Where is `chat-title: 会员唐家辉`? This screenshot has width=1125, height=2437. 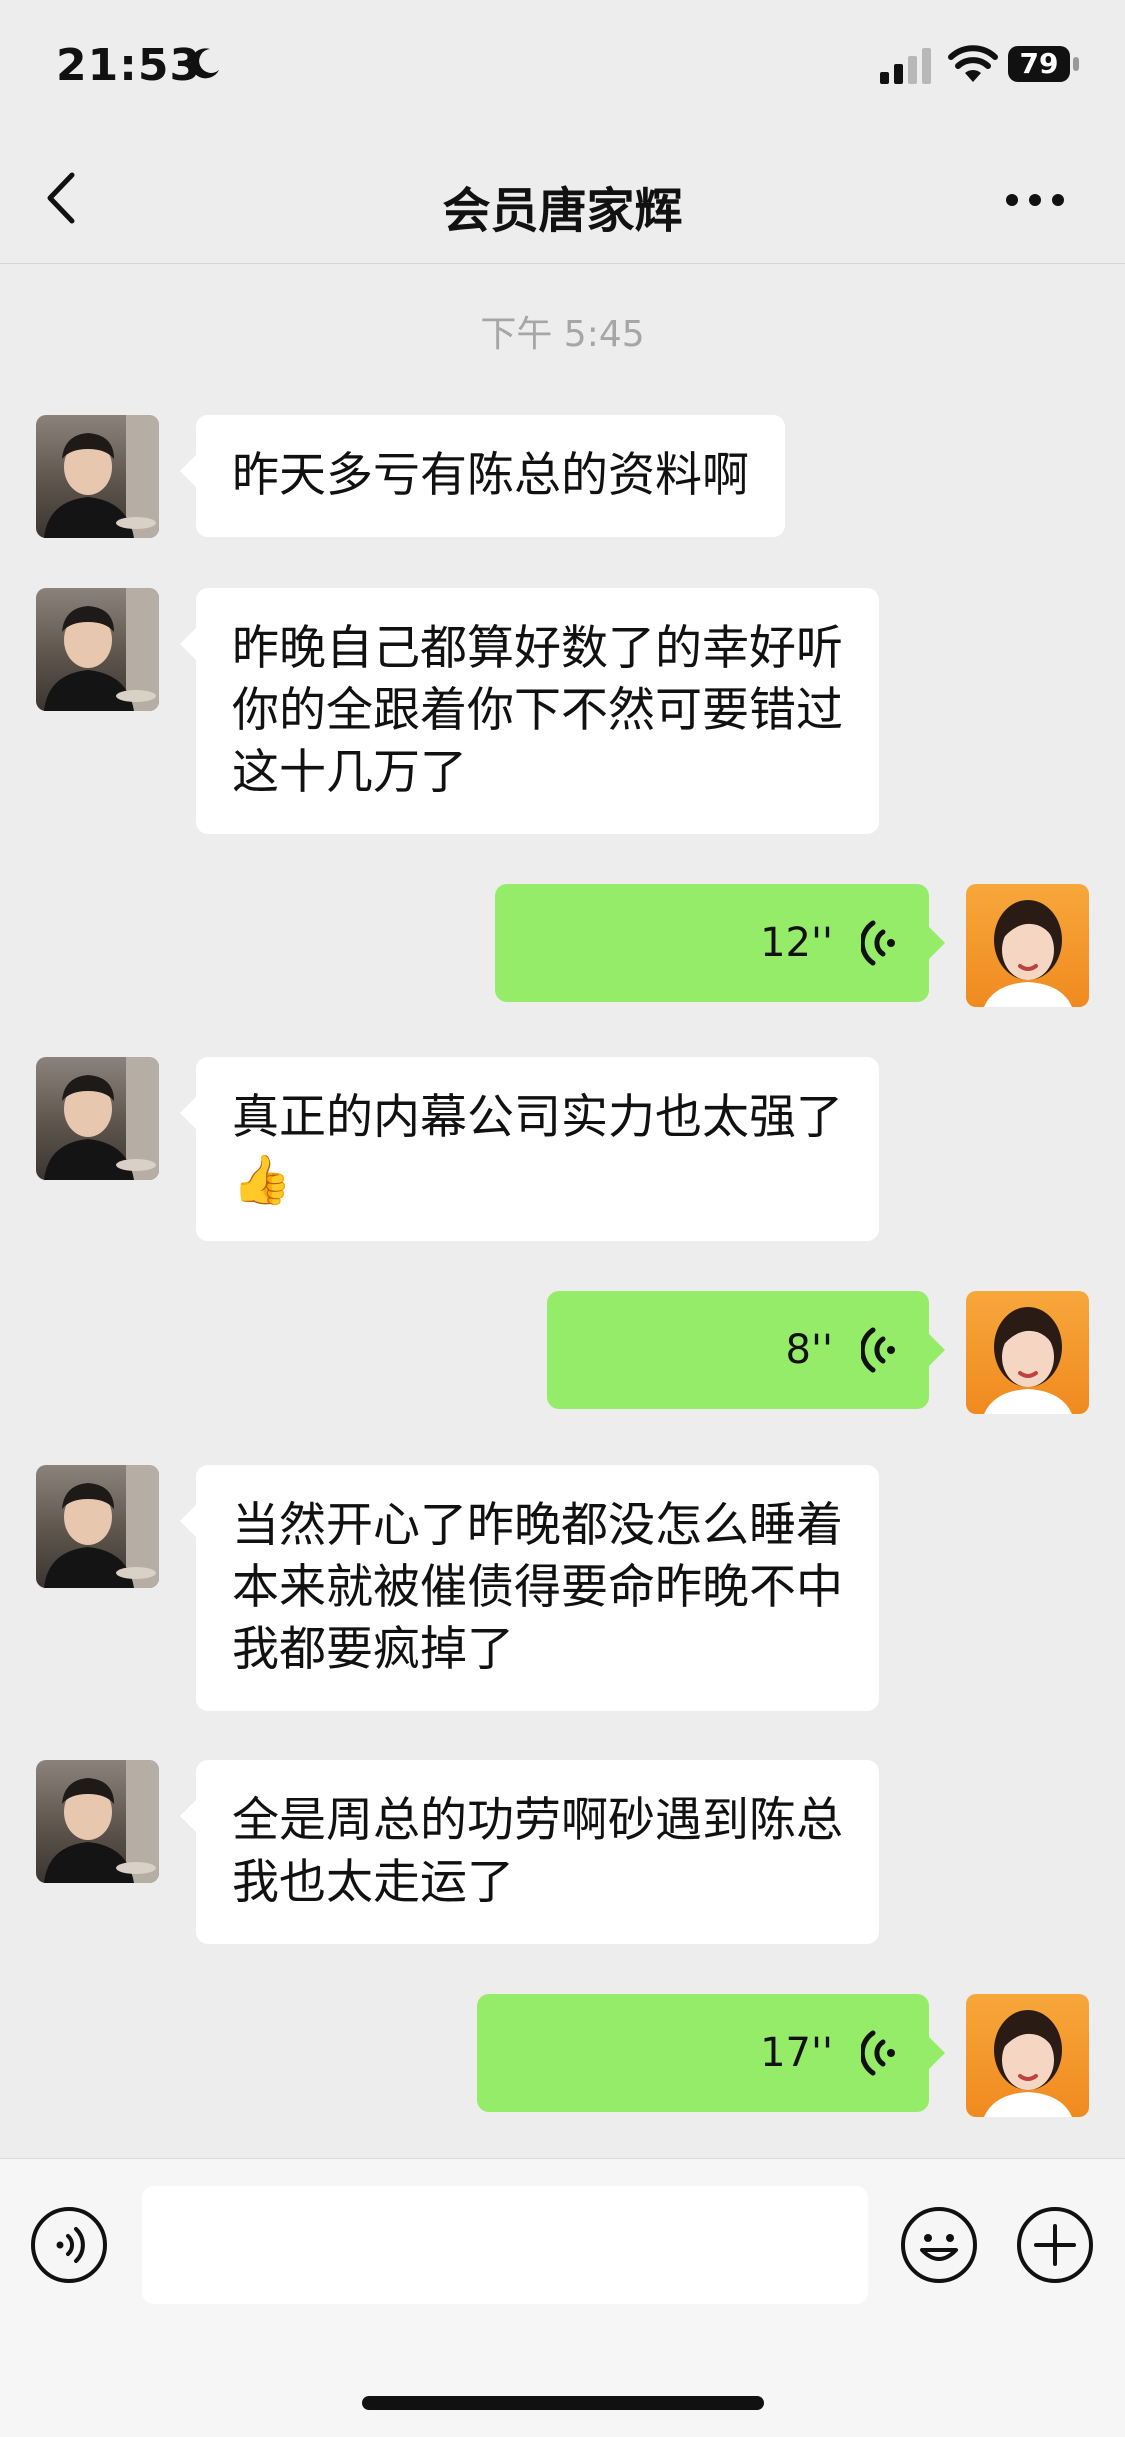 chat-title: 会员唐家辉 is located at coordinates (562, 211).